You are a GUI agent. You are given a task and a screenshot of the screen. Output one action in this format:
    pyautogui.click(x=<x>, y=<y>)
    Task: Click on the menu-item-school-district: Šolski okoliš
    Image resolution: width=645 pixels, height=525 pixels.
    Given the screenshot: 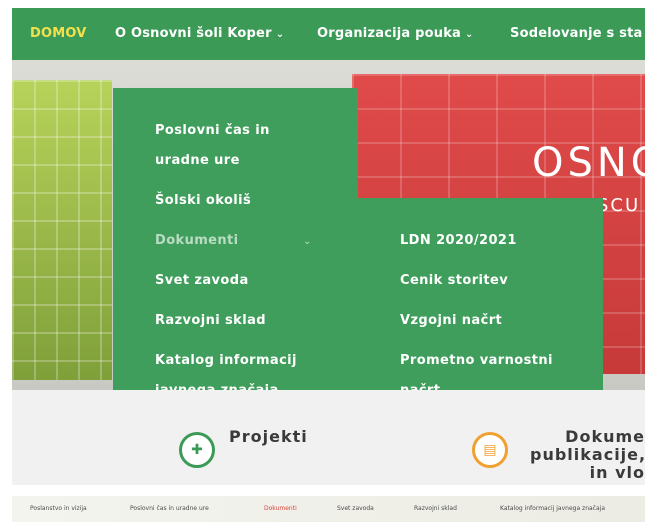 What is the action you would take?
    pyautogui.click(x=203, y=201)
    